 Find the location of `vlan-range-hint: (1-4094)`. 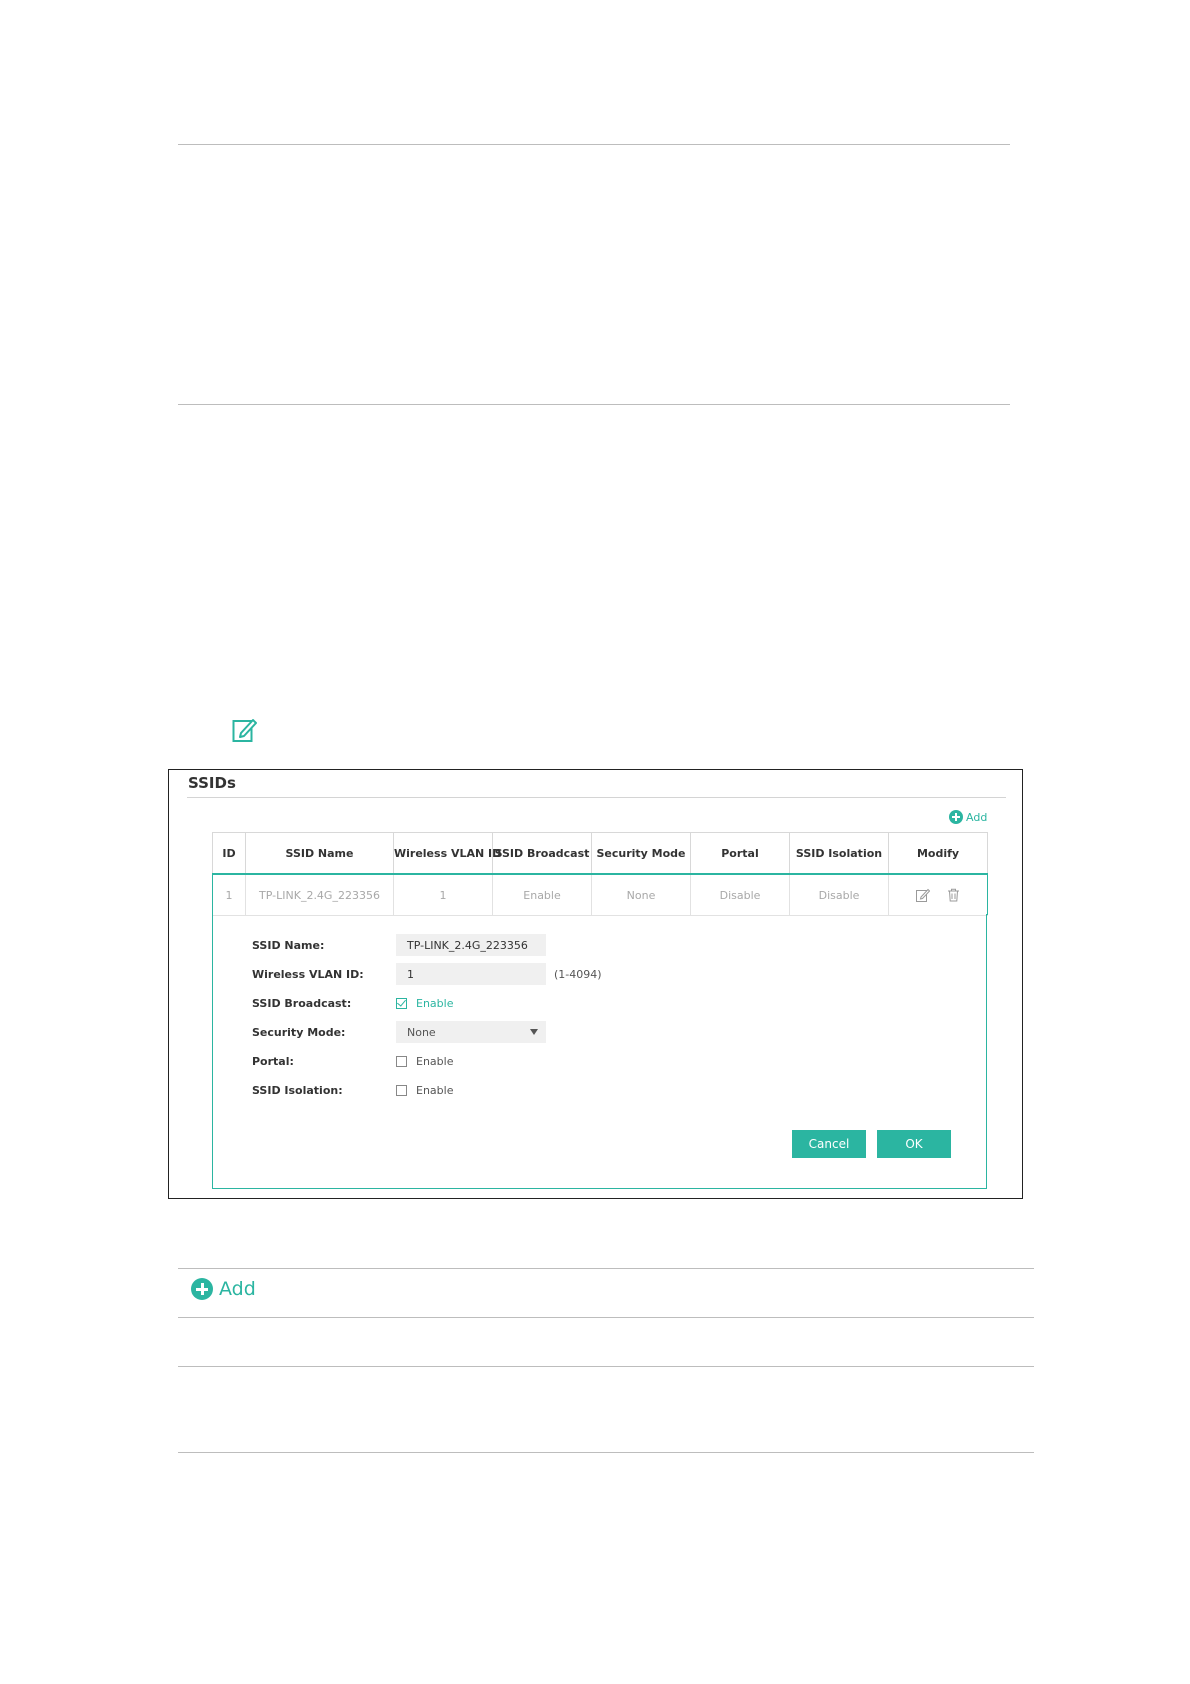

vlan-range-hint: (1-4094) is located at coordinates (578, 974).